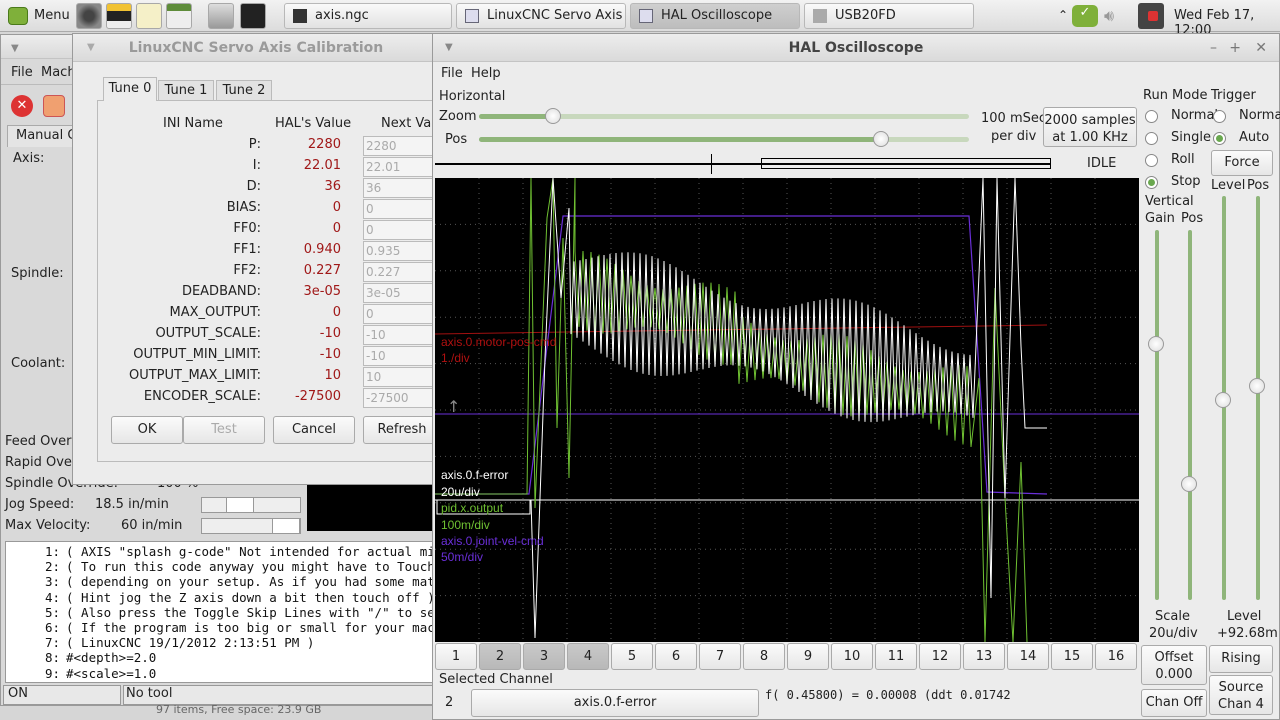  I want to click on volume-icon: 🔊︎, so click(1109, 16).